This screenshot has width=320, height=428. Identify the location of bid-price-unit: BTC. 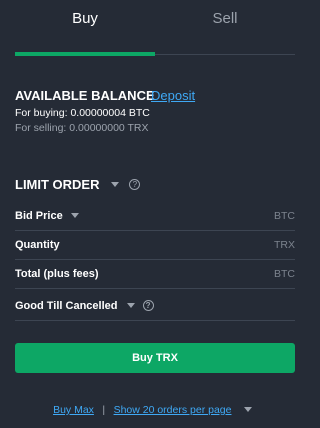
(284, 216).